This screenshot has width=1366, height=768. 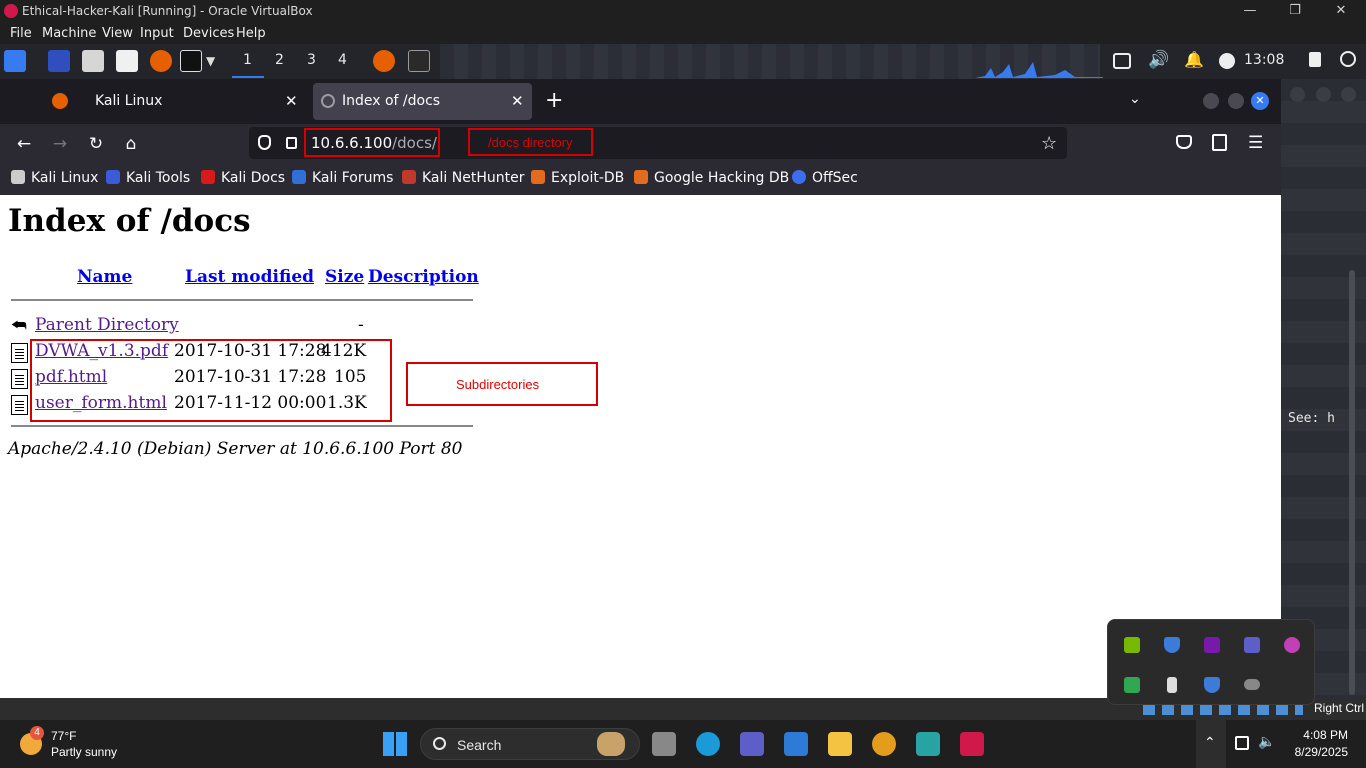 I want to click on close-icon: ✕, so click(x=1341, y=11).